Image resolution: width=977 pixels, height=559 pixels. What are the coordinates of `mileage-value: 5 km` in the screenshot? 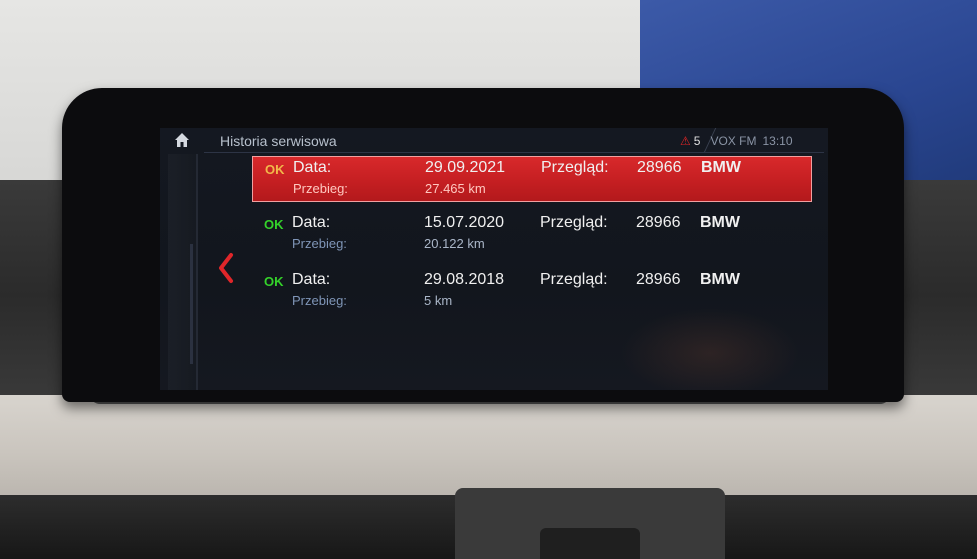 It's located at (438, 300).